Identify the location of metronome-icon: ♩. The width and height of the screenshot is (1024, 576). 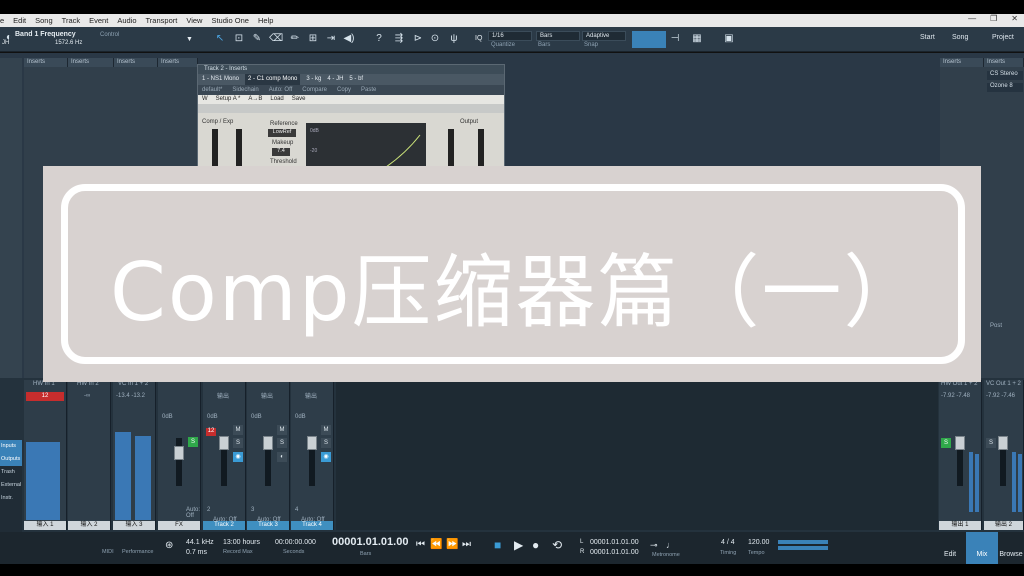
(670, 545).